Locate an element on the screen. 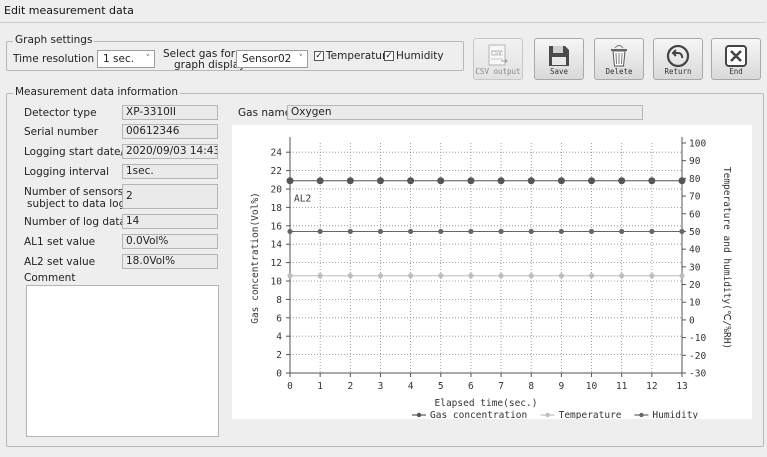  gas-name-label: Gas name is located at coordinates (265, 113).